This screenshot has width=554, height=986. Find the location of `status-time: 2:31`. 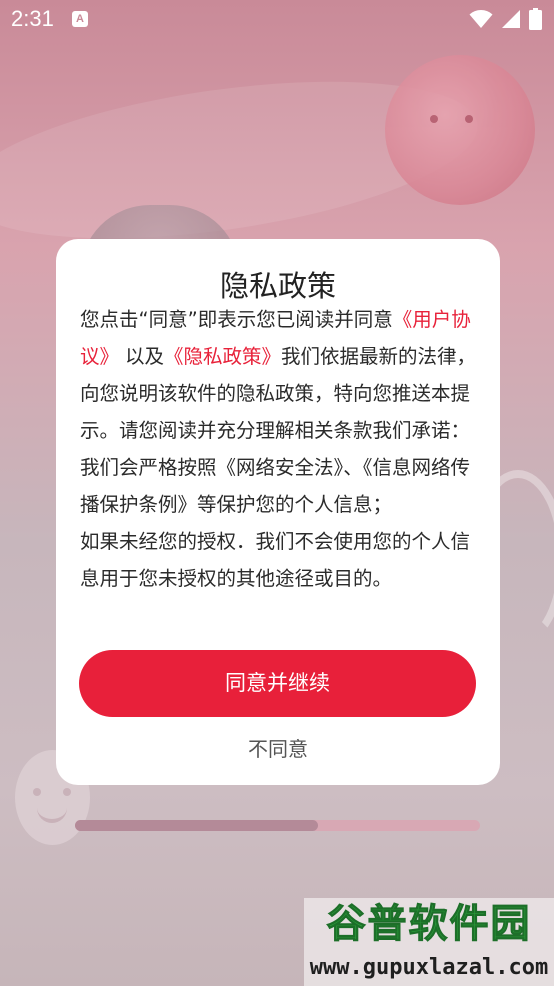

status-time: 2:31 is located at coordinates (32, 18).